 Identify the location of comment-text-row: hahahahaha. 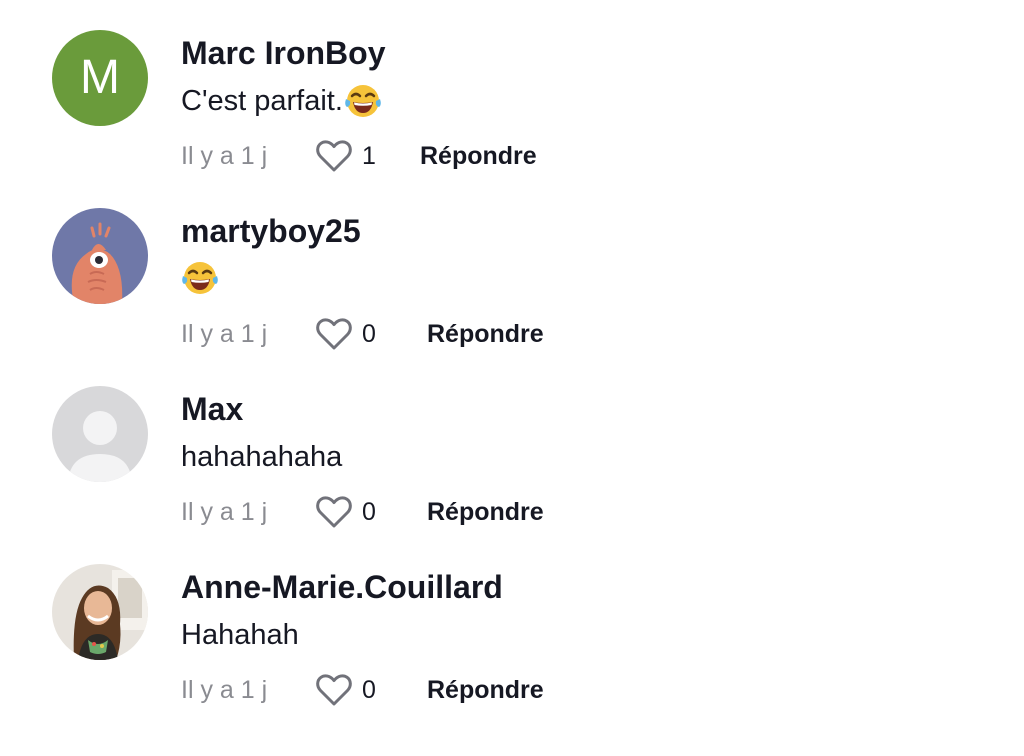
(261, 457).